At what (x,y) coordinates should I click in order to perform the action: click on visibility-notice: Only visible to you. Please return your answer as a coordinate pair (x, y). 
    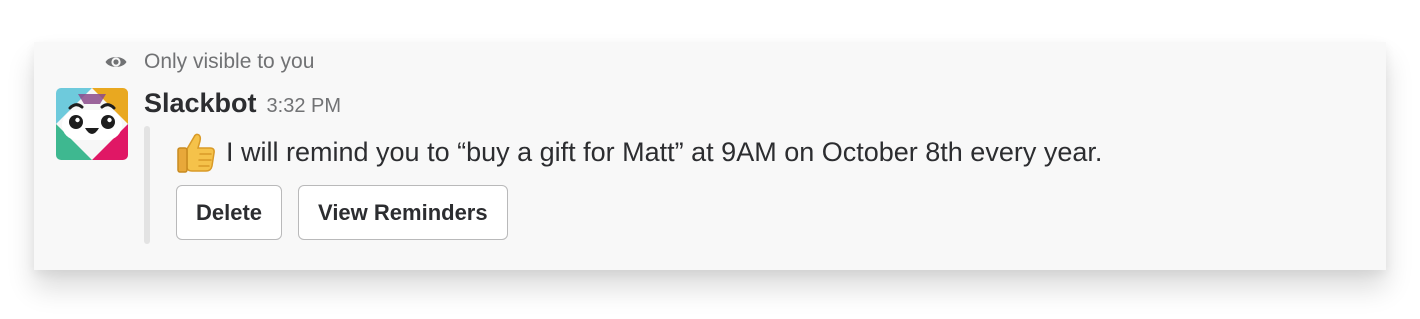
    Looking at the image, I should click on (209, 62).